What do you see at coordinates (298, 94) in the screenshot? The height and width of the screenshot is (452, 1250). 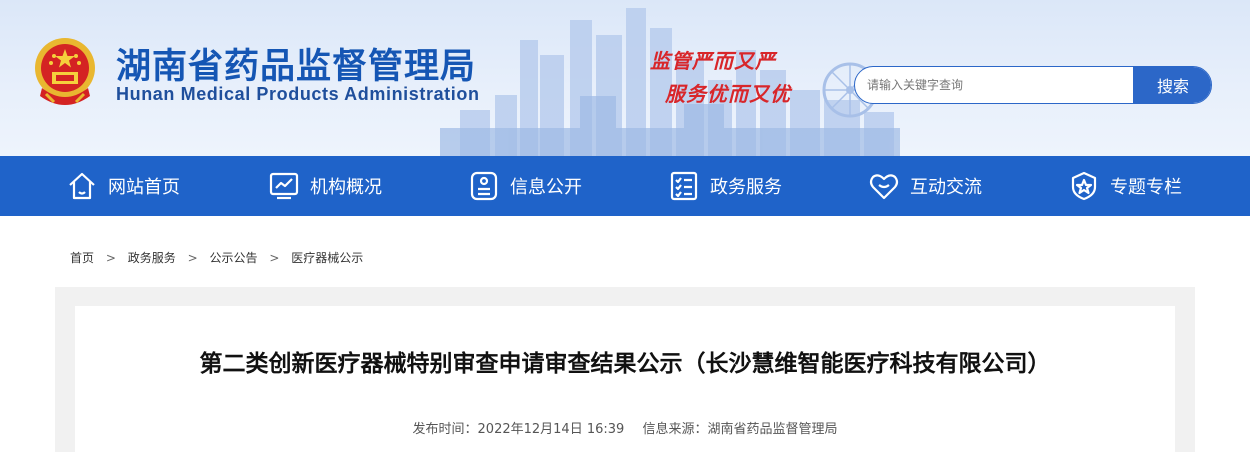 I see `site-subtitle: Hunan Medical Products Administration` at bounding box center [298, 94].